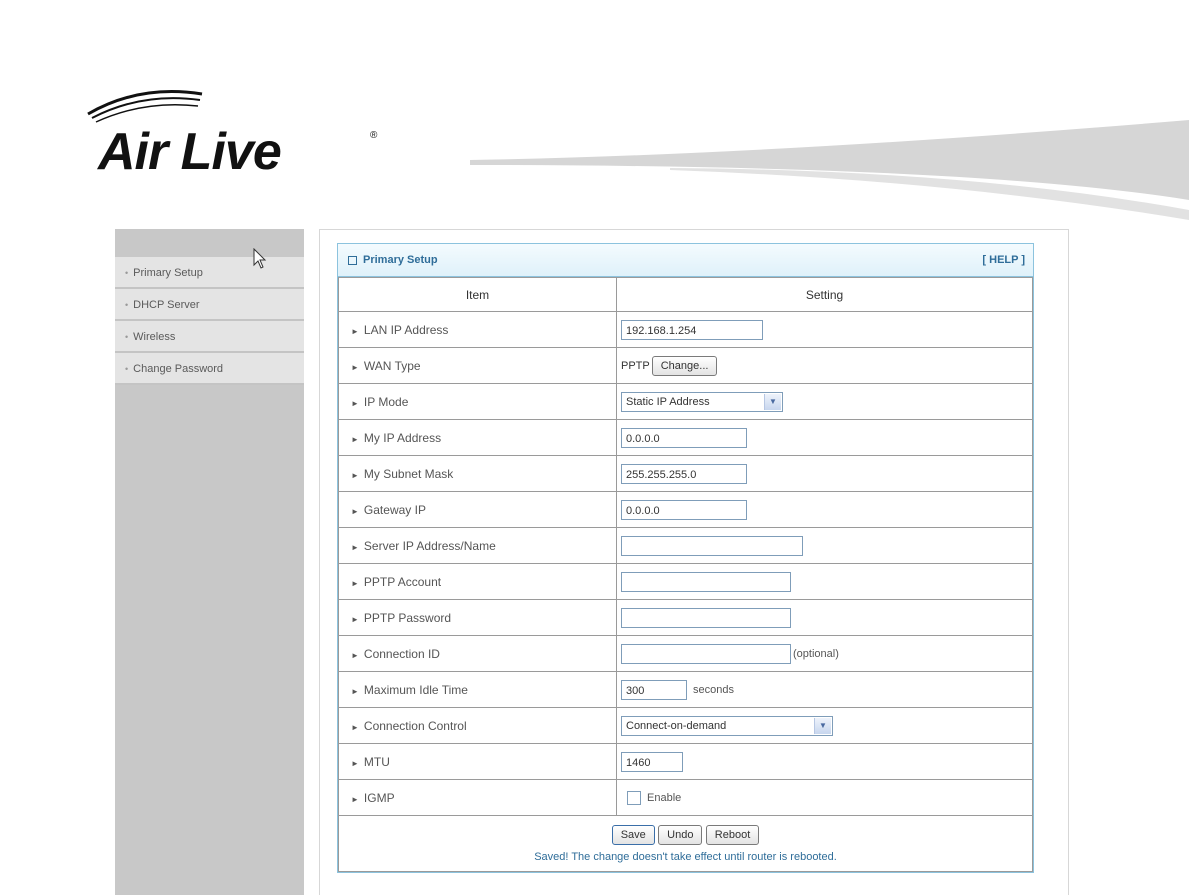 The image size is (1189, 895). What do you see at coordinates (824, 294) in the screenshot?
I see `column-header-setting: Setting` at bounding box center [824, 294].